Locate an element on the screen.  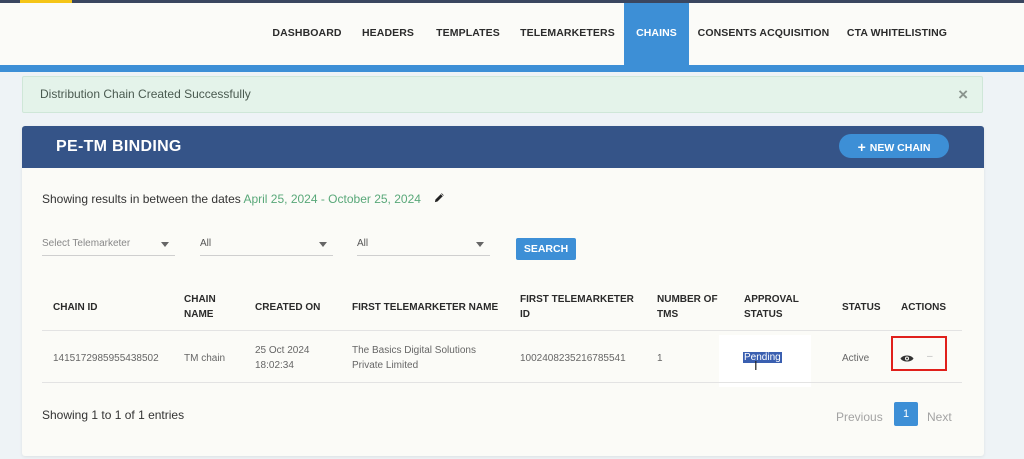
cell-created-date: 25 Oct 2024 is located at coordinates (282, 350).